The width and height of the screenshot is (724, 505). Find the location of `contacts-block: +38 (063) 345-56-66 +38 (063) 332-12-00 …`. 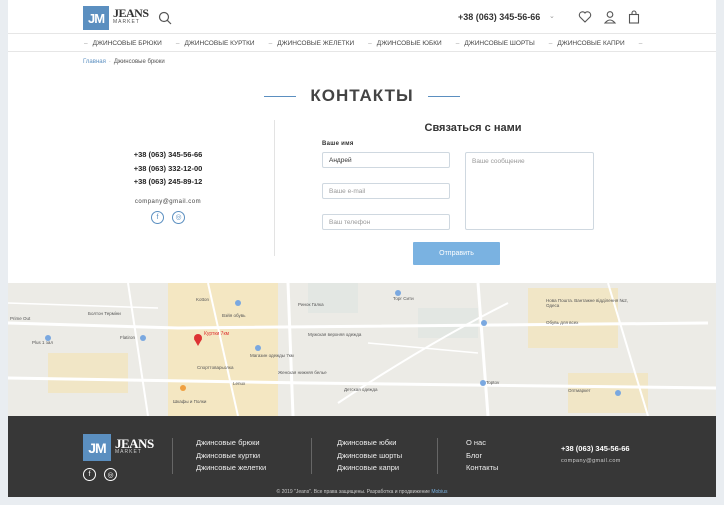

contacts-block: +38 (063) 345-56-66 +38 (063) 332-12-00 … is located at coordinates (168, 186).